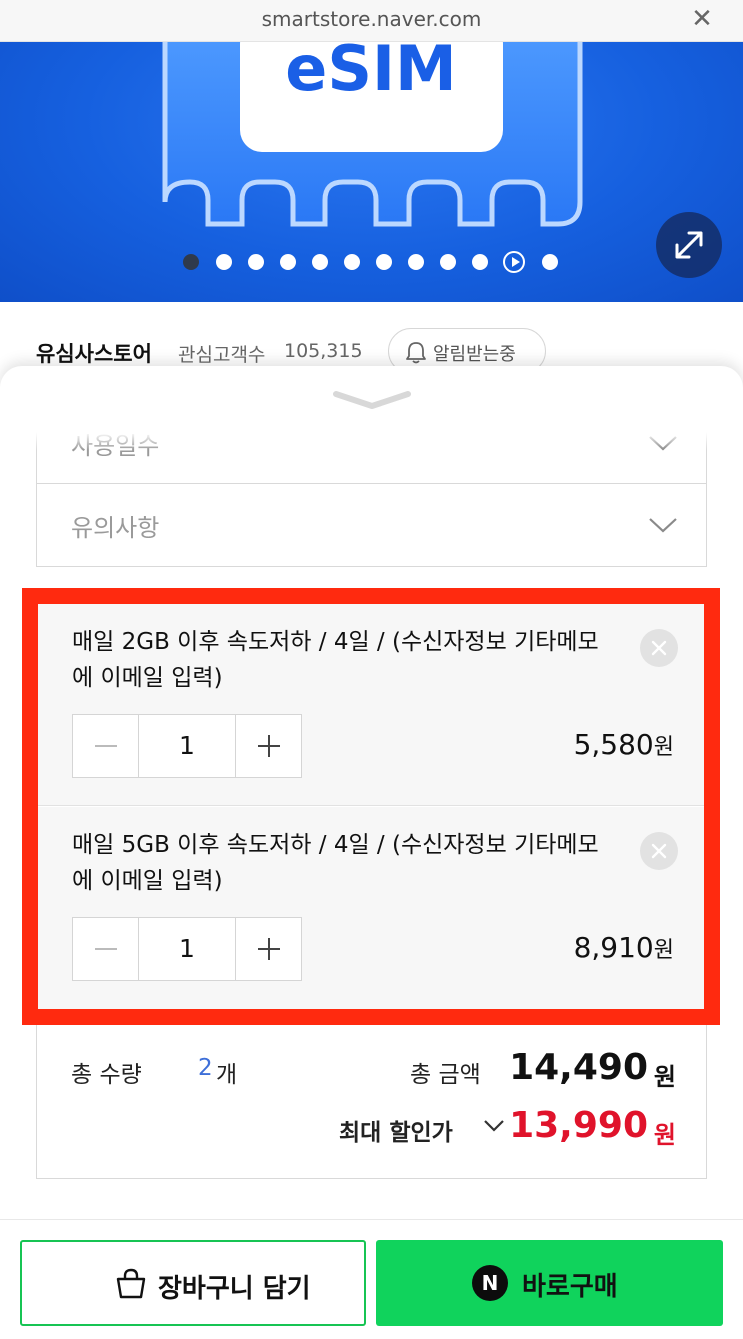 The width and height of the screenshot is (743, 1339). What do you see at coordinates (131, 1283) in the screenshot?
I see `shopping-bag-icon` at bounding box center [131, 1283].